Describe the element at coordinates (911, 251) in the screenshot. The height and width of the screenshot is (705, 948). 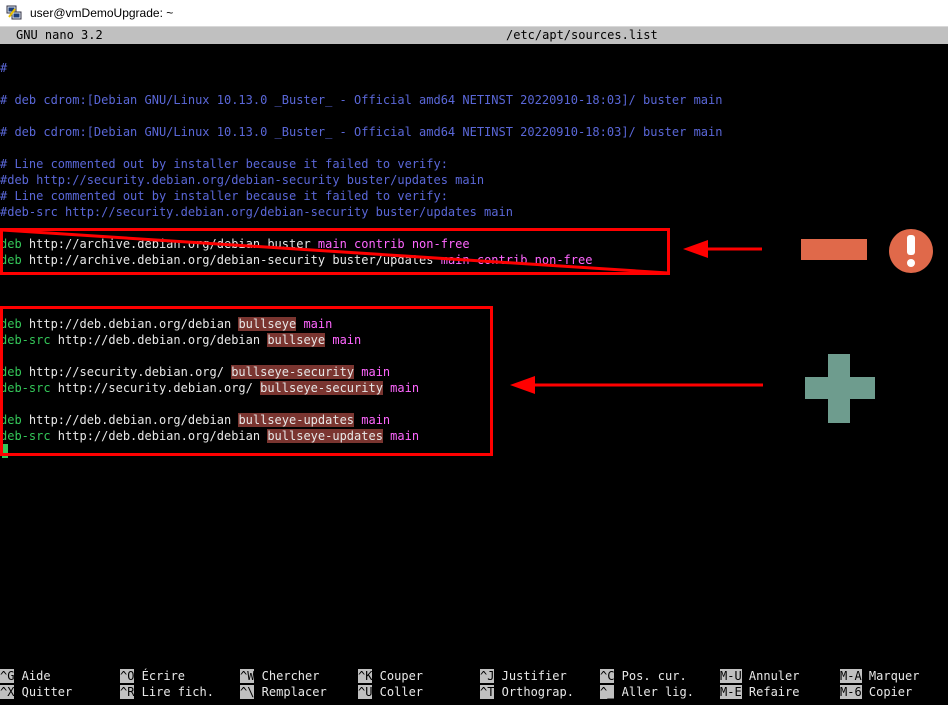
I see `exclamation-icon` at that location.